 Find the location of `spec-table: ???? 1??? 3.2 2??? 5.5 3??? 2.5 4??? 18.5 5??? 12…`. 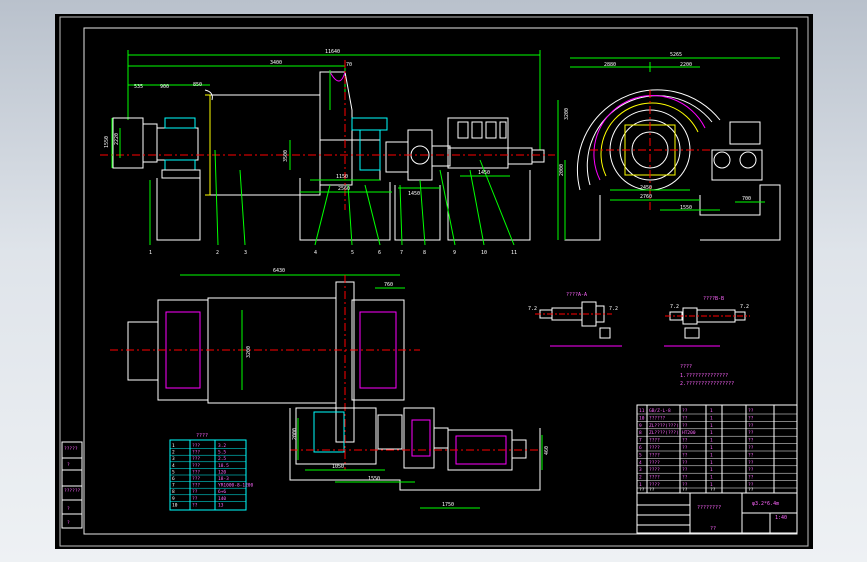

spec-table: ???? 1??? 3.2 2??? 5.5 3??? 2.5 4??? 18.5 5??? 12… is located at coordinates (211, 472).